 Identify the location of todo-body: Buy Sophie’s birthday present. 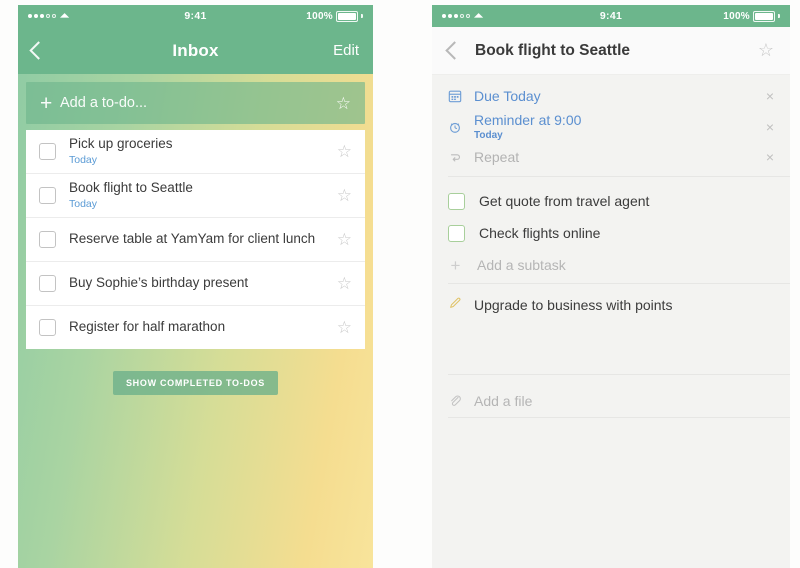
(203, 283).